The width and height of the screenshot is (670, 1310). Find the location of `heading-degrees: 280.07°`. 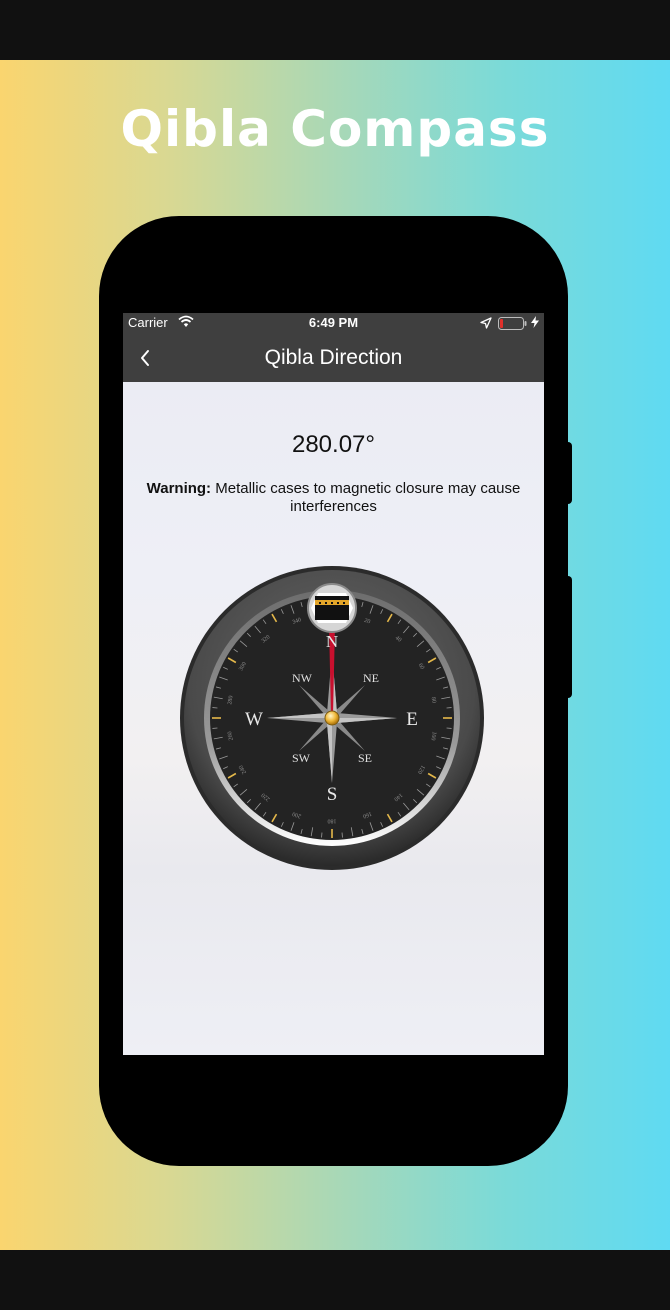

heading-degrees: 280.07° is located at coordinates (333, 444).